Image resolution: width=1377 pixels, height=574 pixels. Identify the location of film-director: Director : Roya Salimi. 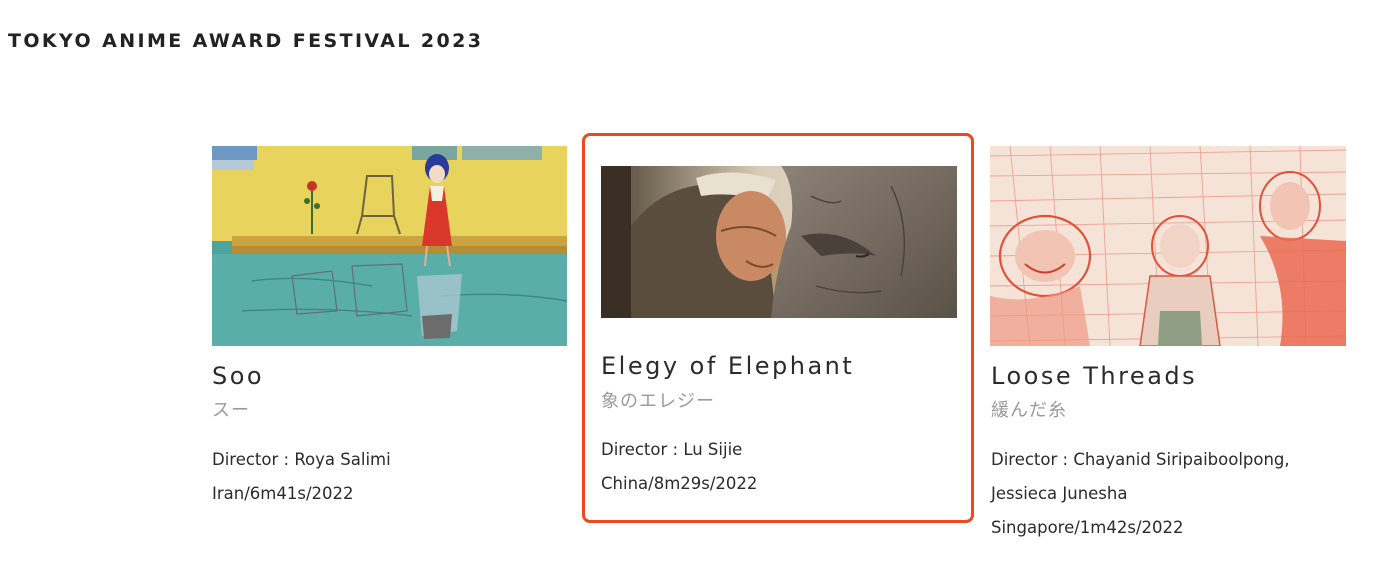
(301, 459).